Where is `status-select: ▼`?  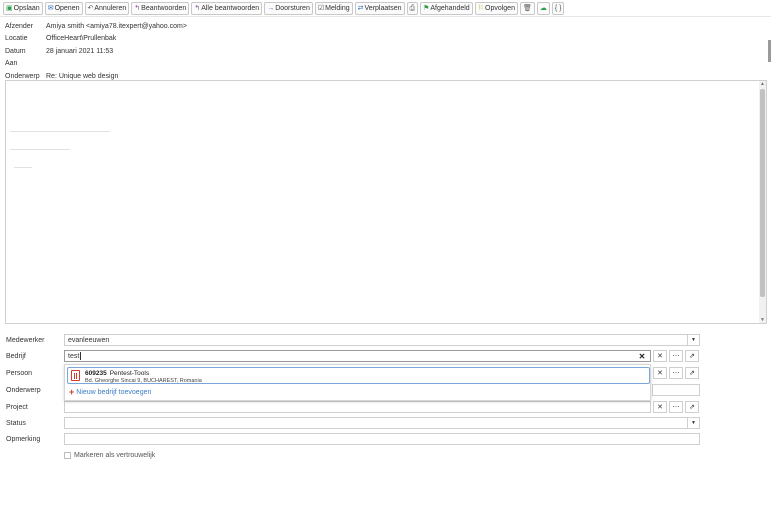 status-select: ▼ is located at coordinates (382, 423).